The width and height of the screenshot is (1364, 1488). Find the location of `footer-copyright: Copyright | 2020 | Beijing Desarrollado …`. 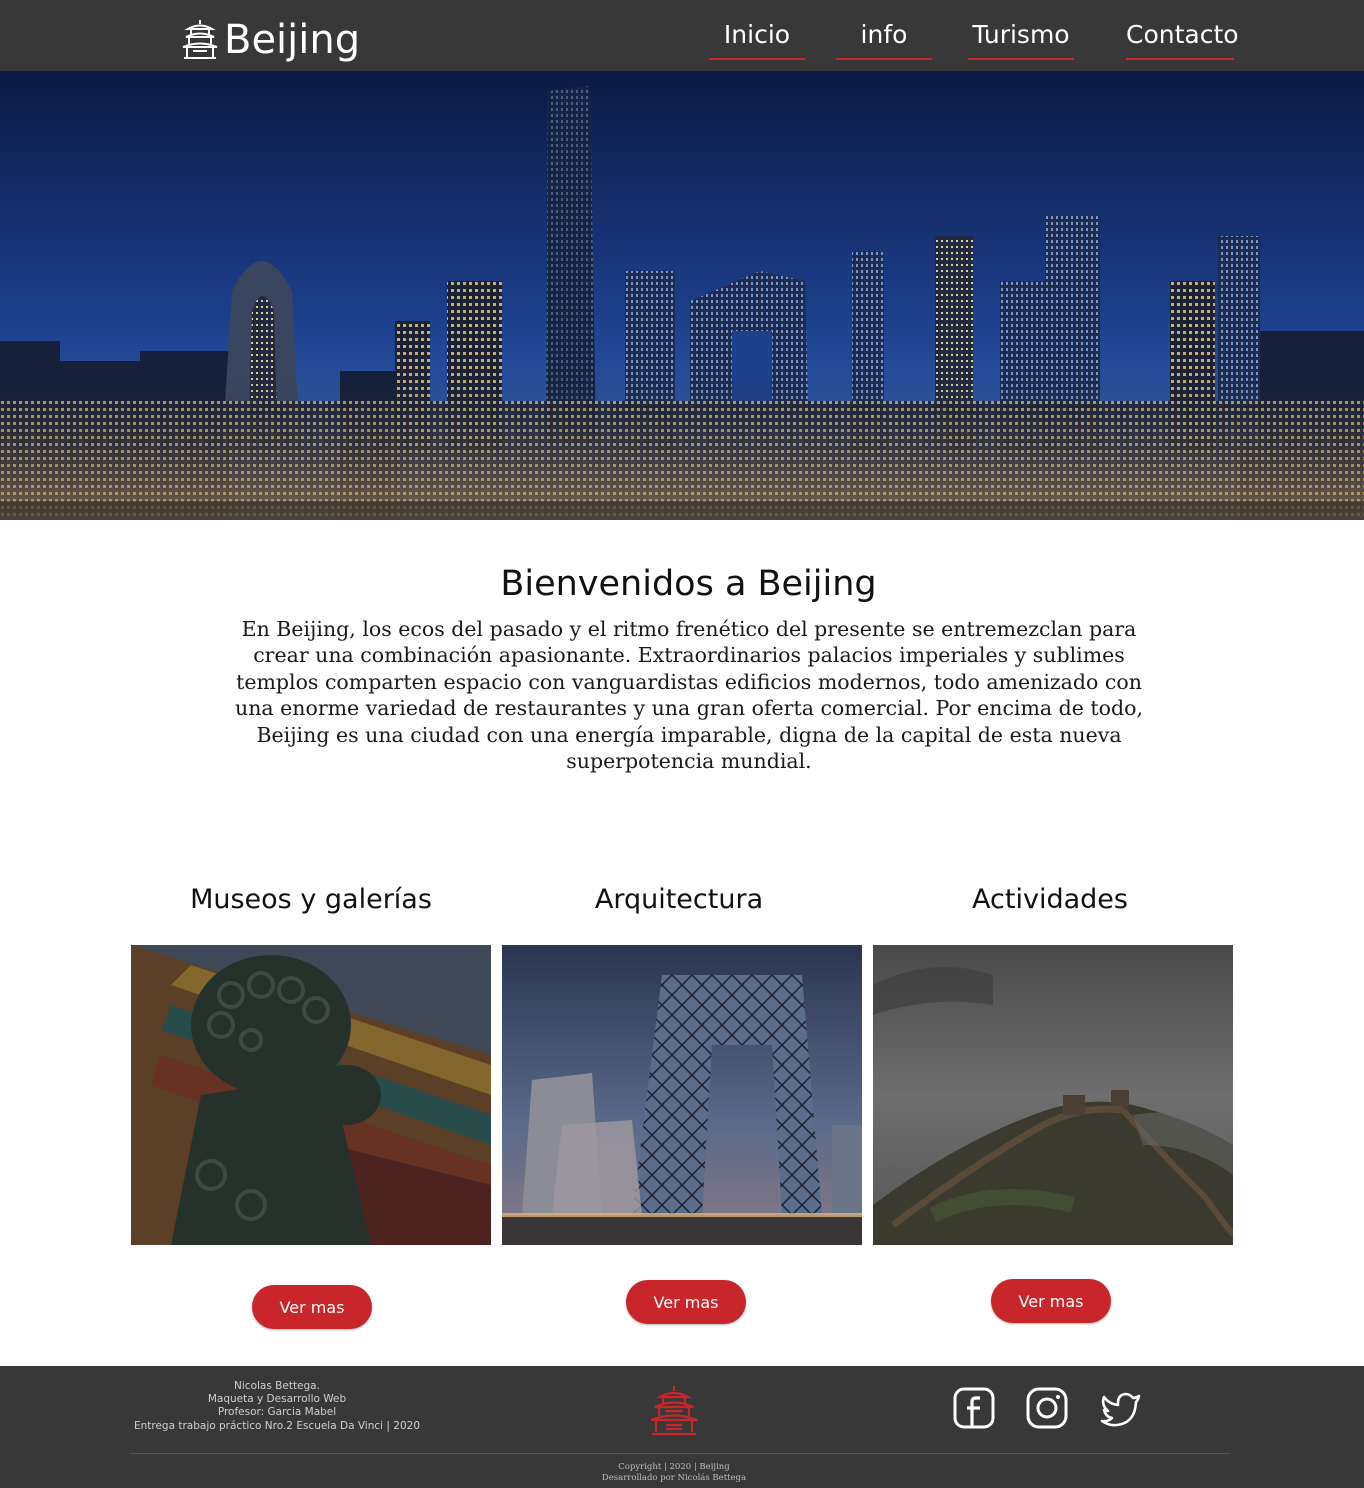

footer-copyright: Copyright | 2020 | Beijing Desarrollado … is located at coordinates (674, 1473).